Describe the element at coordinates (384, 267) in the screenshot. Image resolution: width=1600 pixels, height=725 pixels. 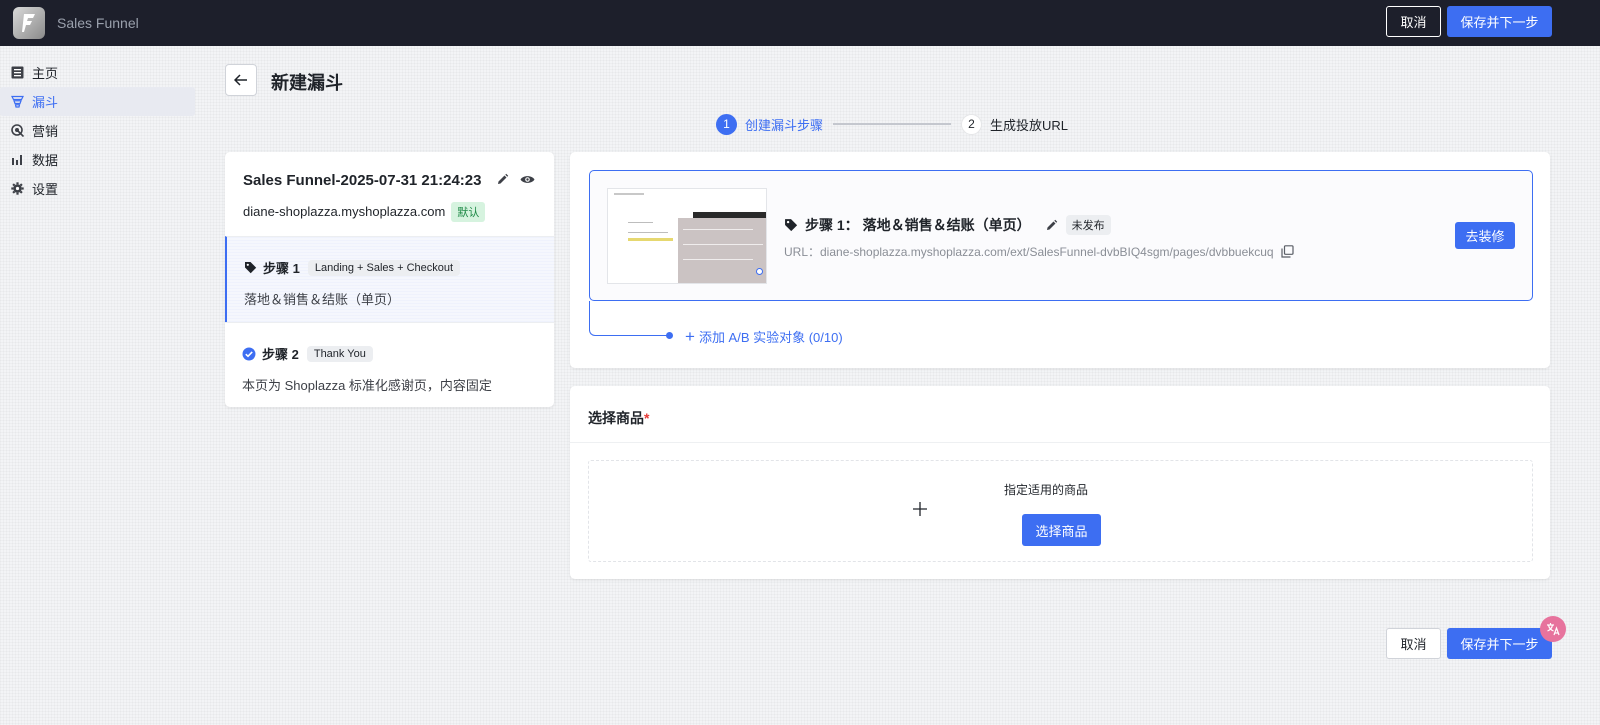
I see `funnel-step-1-tag: Landing + Sales + Checkout` at that location.